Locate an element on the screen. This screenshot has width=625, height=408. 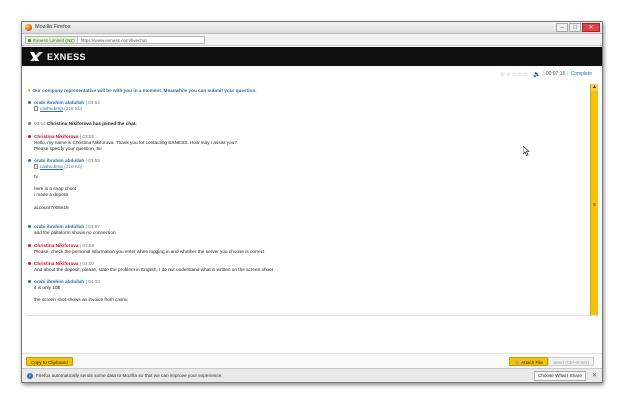
message-time: 03:58 is located at coordinates (88, 245).